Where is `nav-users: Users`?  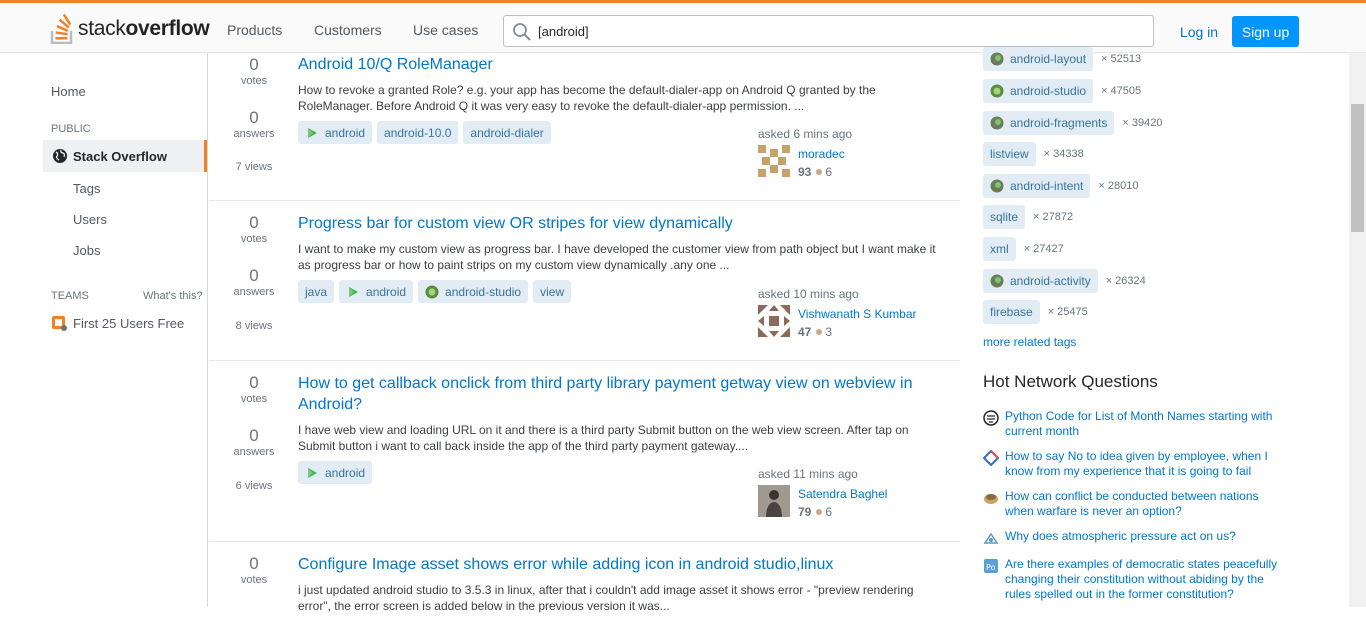 nav-users: Users is located at coordinates (90, 219).